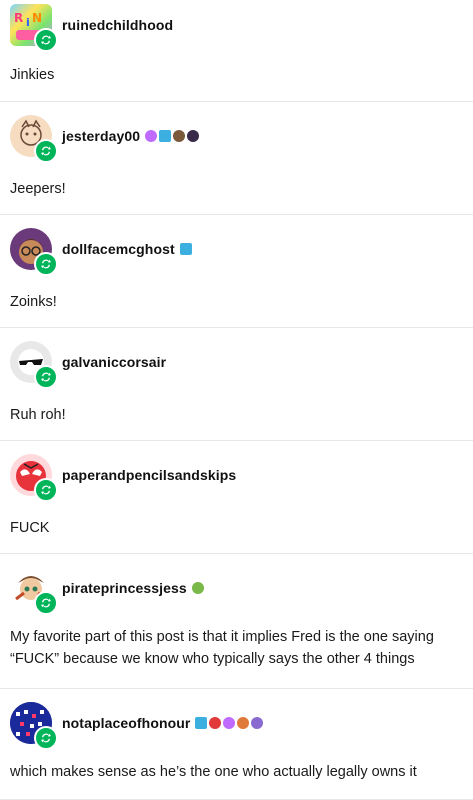 The image size is (473, 800). What do you see at coordinates (124, 588) in the screenshot?
I see `username: pirateprincessjess` at bounding box center [124, 588].